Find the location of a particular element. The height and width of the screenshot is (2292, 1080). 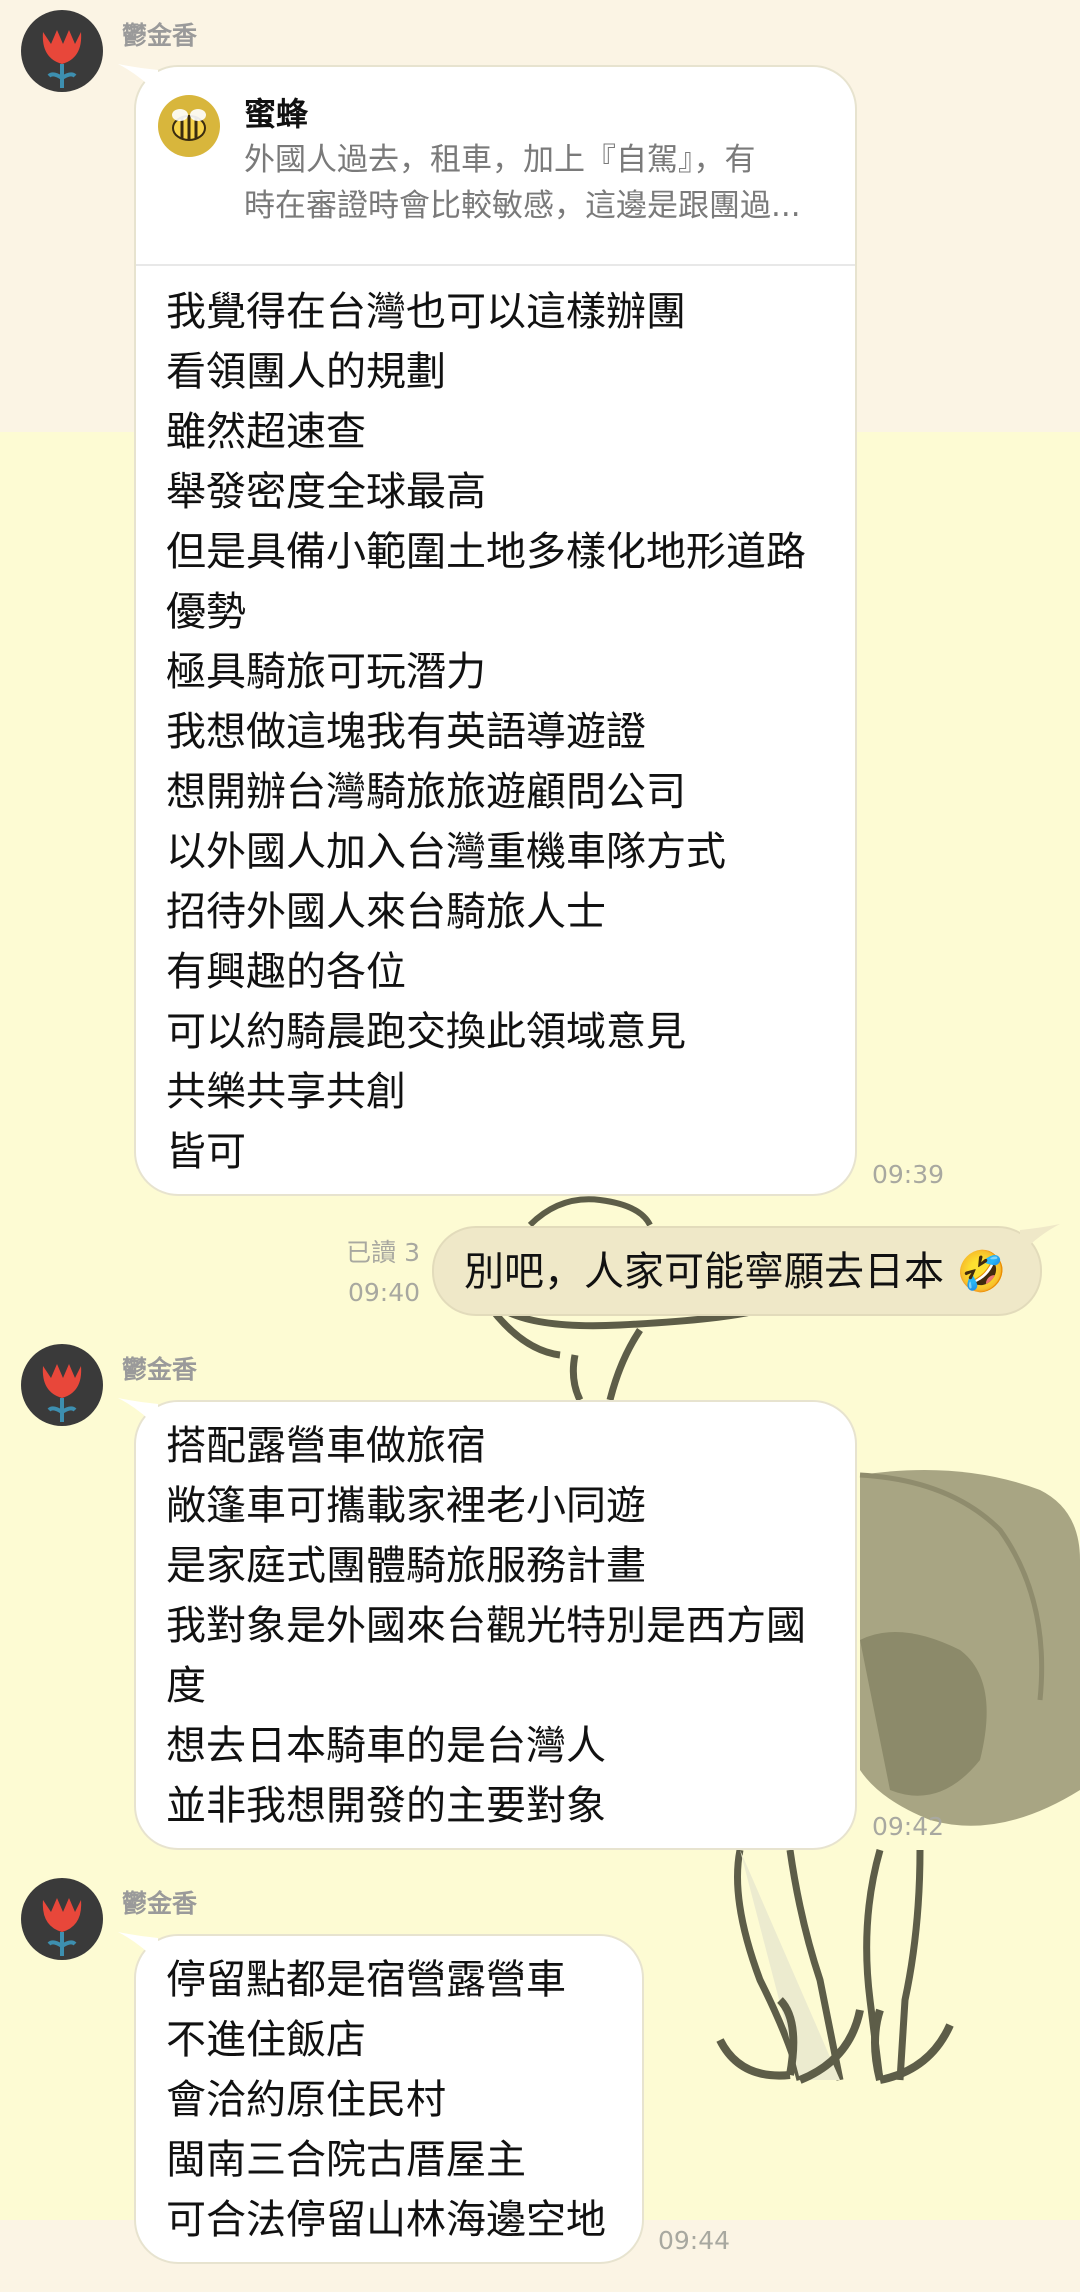

message-line: 共樂共享共創 is located at coordinates (286, 1092).